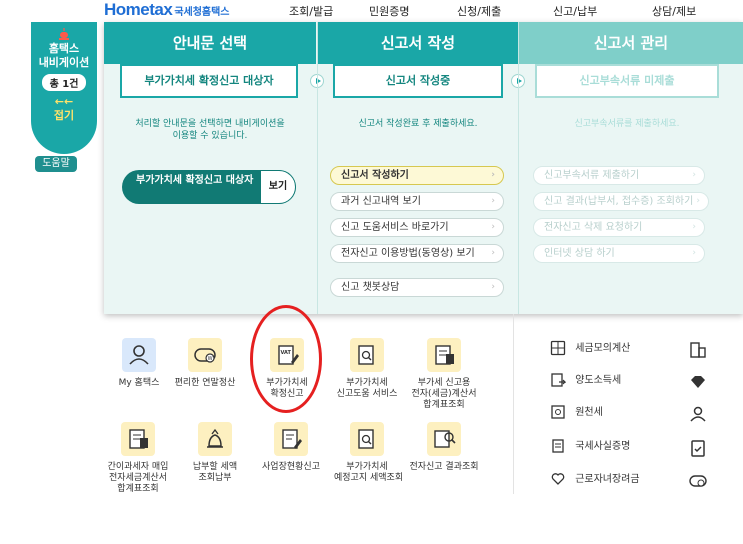 The image size is (743, 544). What do you see at coordinates (56, 164) in the screenshot?
I see `help-button: 도움말` at bounding box center [56, 164].